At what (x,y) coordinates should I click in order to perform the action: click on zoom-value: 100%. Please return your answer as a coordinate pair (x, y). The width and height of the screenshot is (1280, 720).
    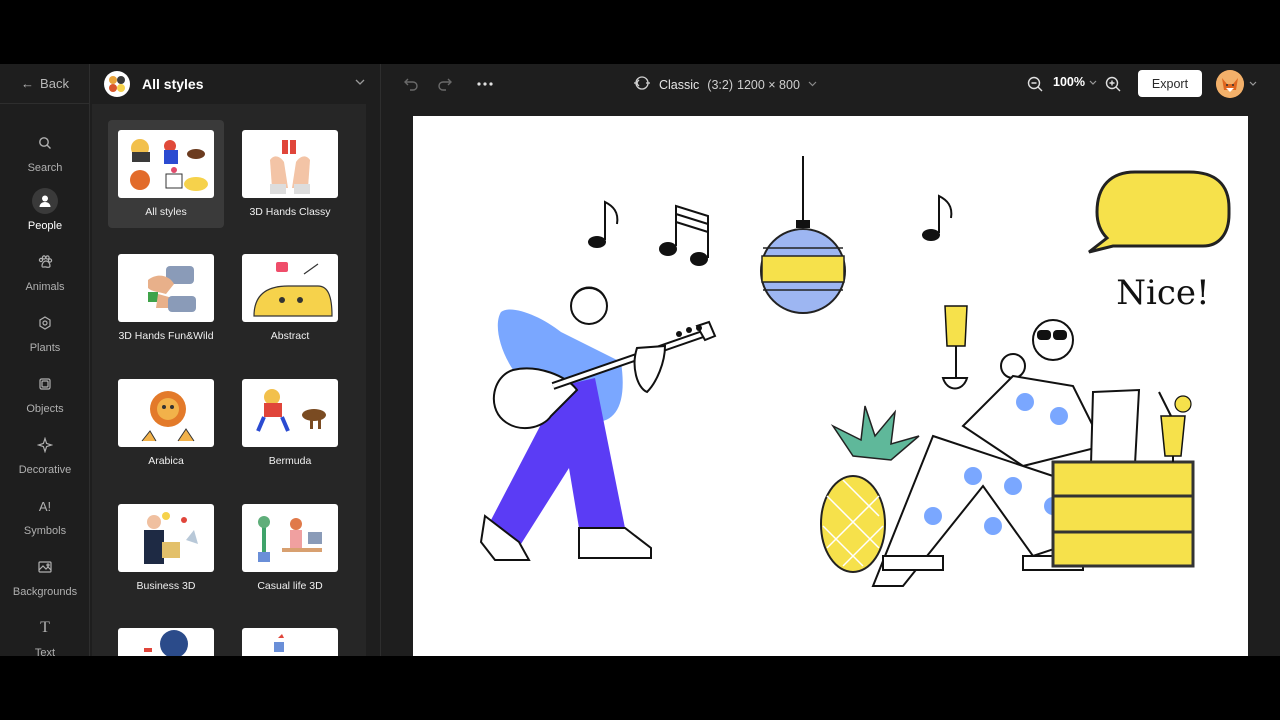
    Looking at the image, I should click on (1069, 82).